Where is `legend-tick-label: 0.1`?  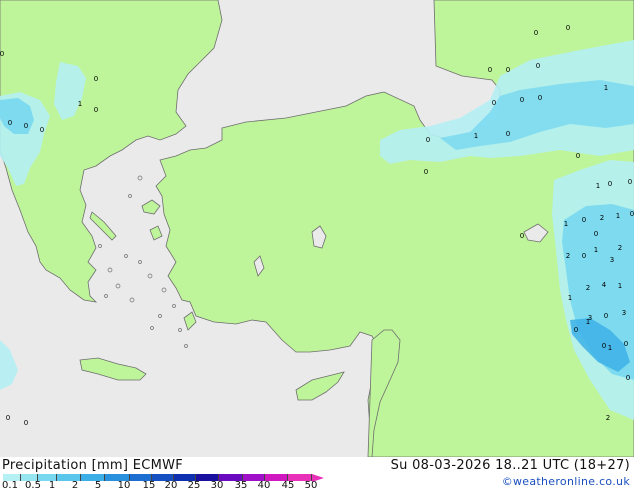
legend-tick-label: 0.1 is located at coordinates (10, 485).